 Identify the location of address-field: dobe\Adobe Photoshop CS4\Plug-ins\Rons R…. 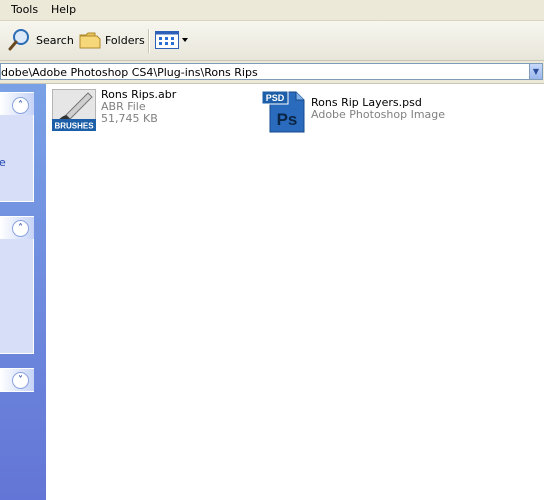
(271, 71).